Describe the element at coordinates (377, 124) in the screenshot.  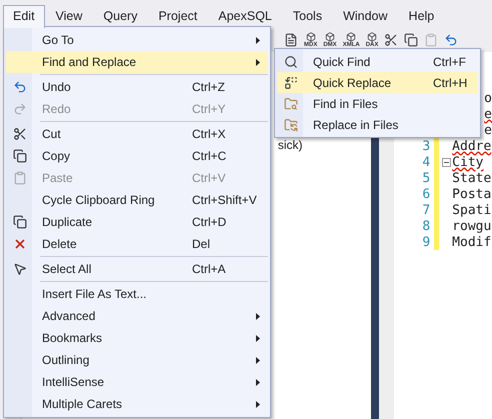
I see `menu-item: Replace in Files` at that location.